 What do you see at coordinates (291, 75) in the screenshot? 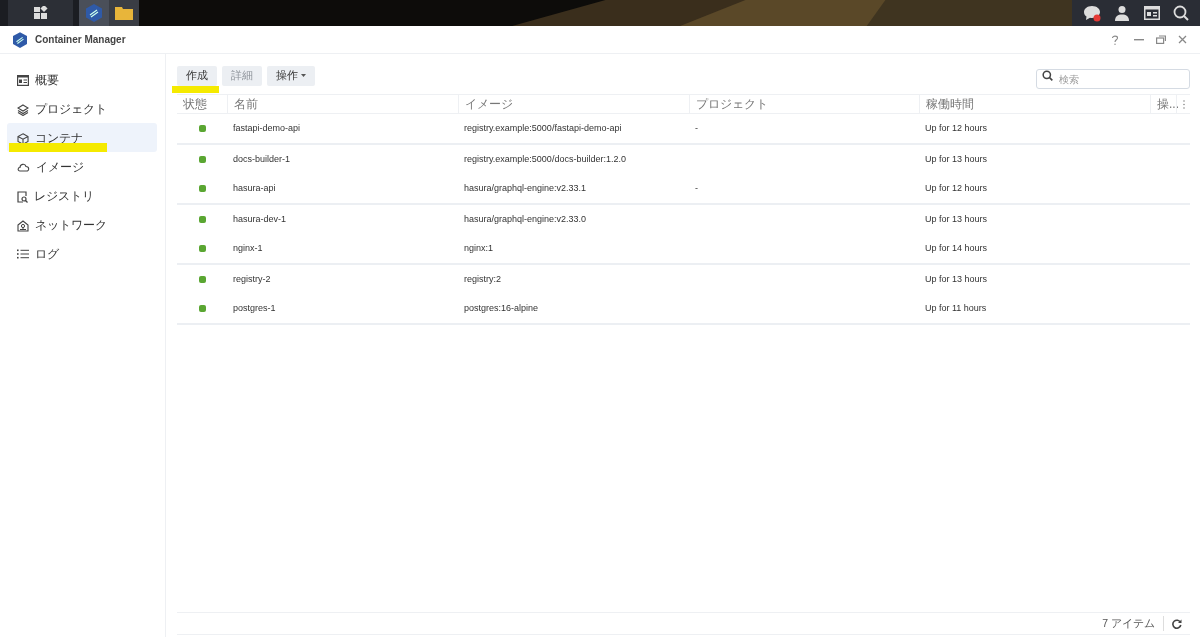
I see `toolbar-button: 操作` at bounding box center [291, 75].